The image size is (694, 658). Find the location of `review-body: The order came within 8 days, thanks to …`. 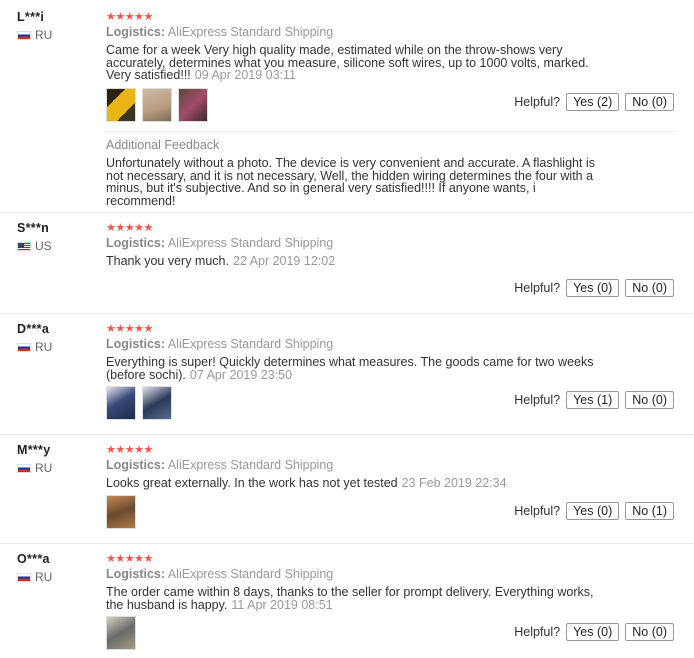

review-body: The order came within 8 days, thanks to … is located at coordinates (350, 598).